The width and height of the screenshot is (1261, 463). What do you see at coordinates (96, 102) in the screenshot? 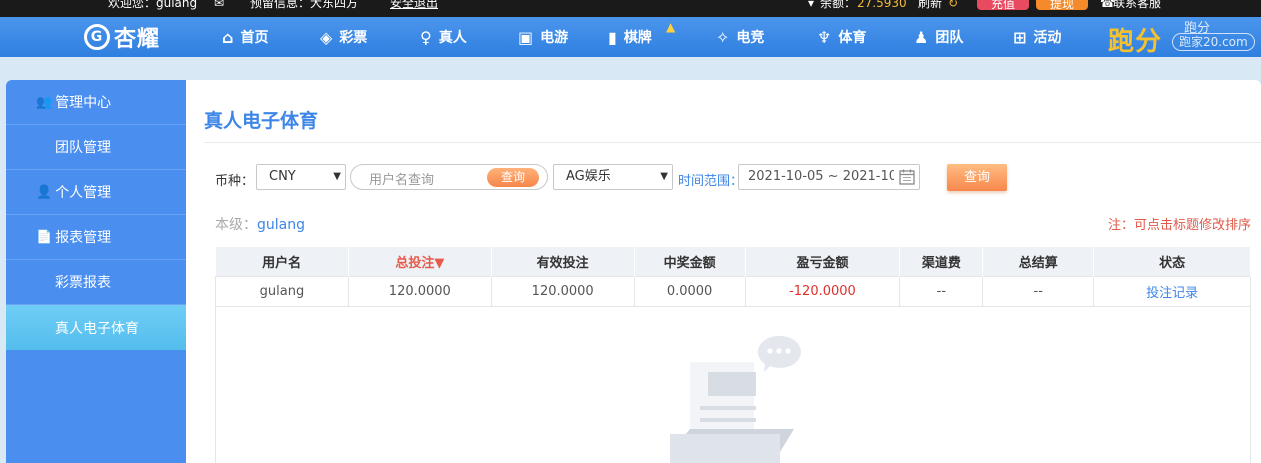
I see `sidebar-item-management-center: 👥 管理中心` at bounding box center [96, 102].